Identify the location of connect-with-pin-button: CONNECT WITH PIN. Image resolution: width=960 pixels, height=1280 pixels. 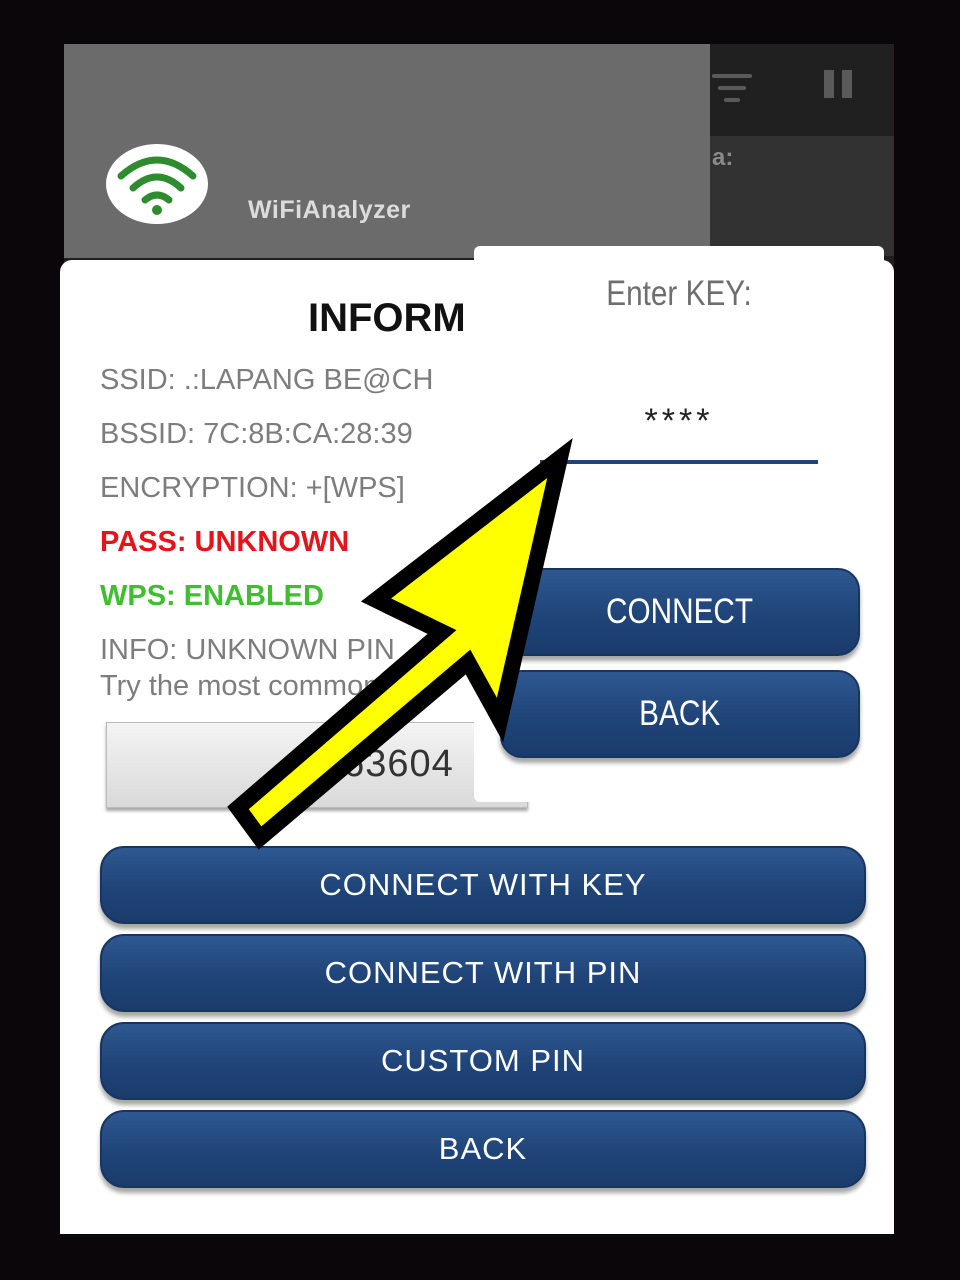
(483, 973).